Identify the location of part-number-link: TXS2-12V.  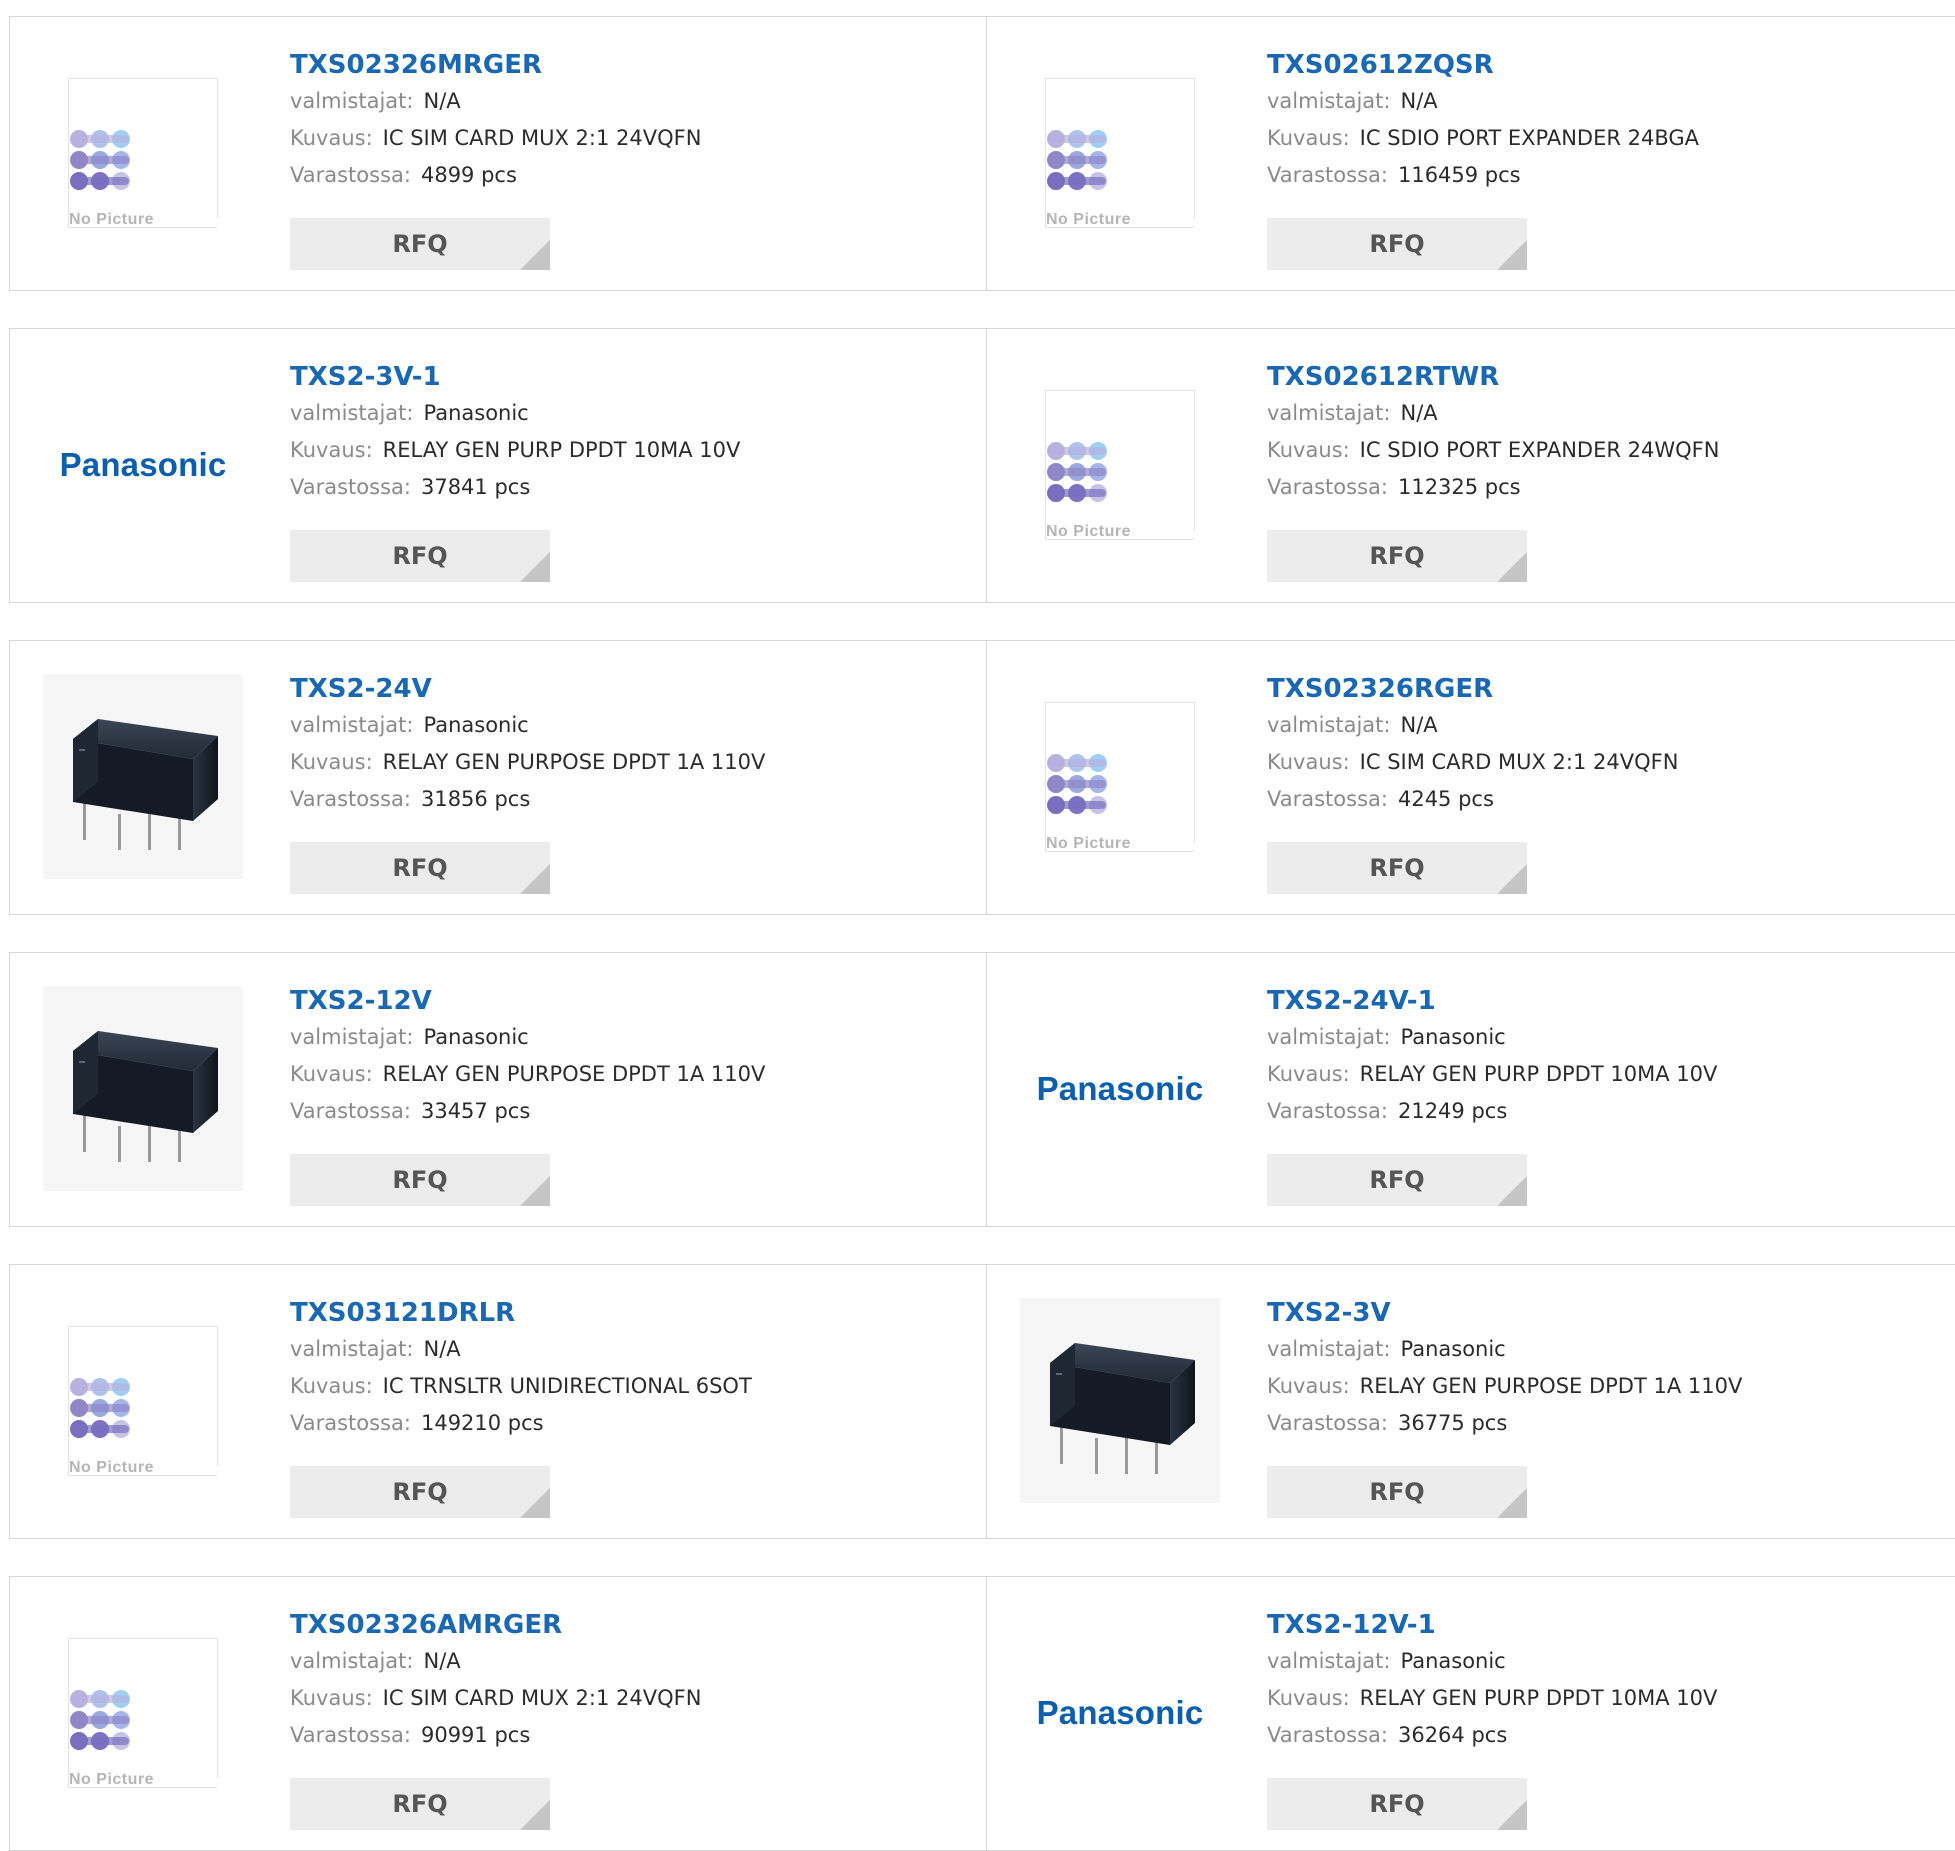
(527, 1001).